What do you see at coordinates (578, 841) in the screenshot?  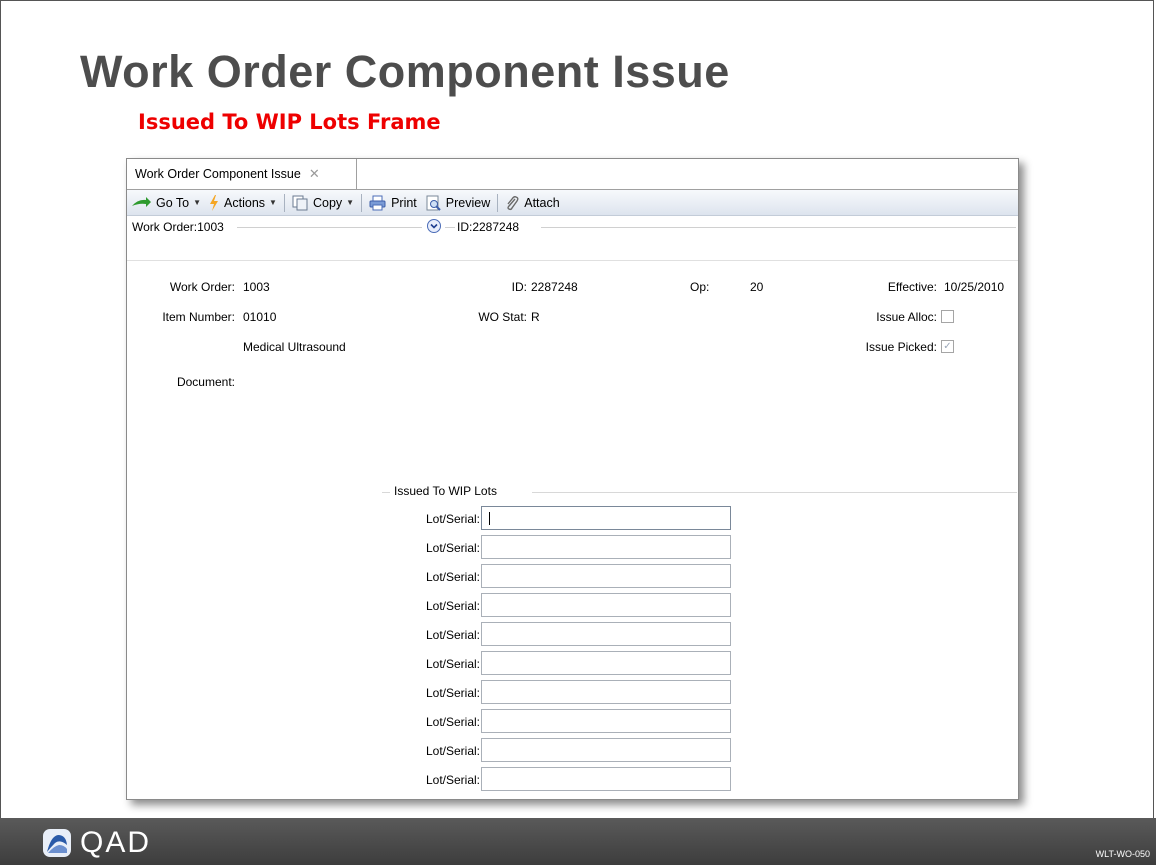 I see `footer: QAD WLT-WO-050` at bounding box center [578, 841].